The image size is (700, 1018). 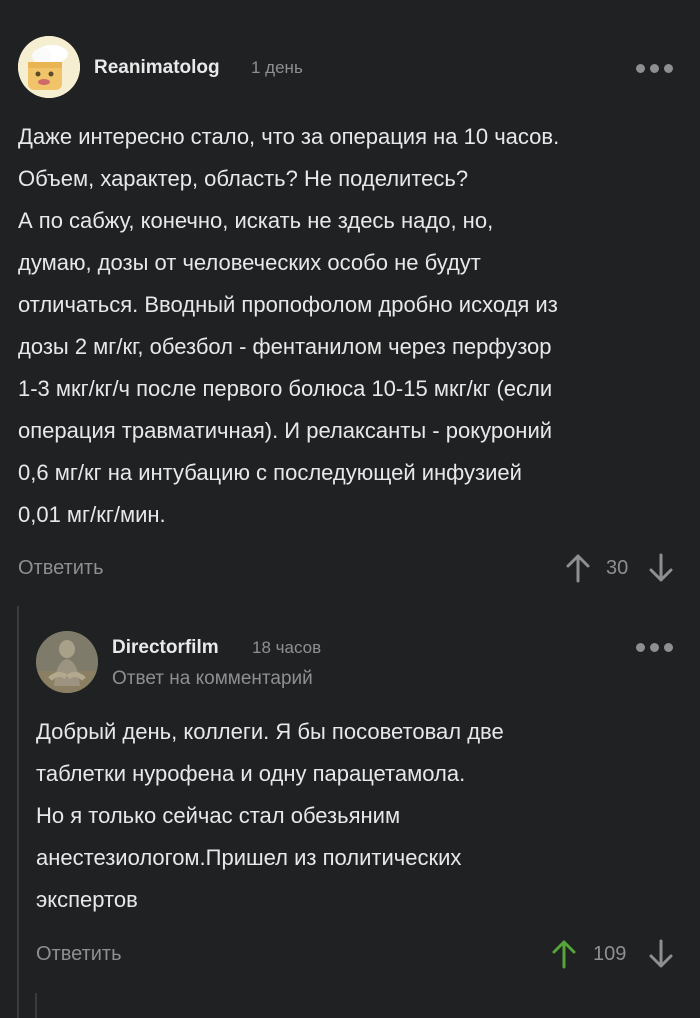 I want to click on rating-count: 109, so click(x=610, y=954).